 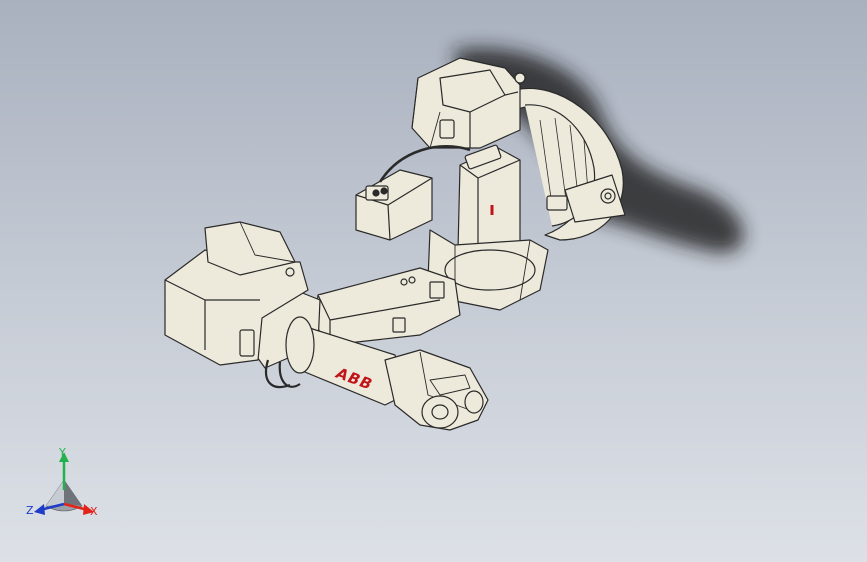 I want to click on wrist, so click(x=436, y=390).